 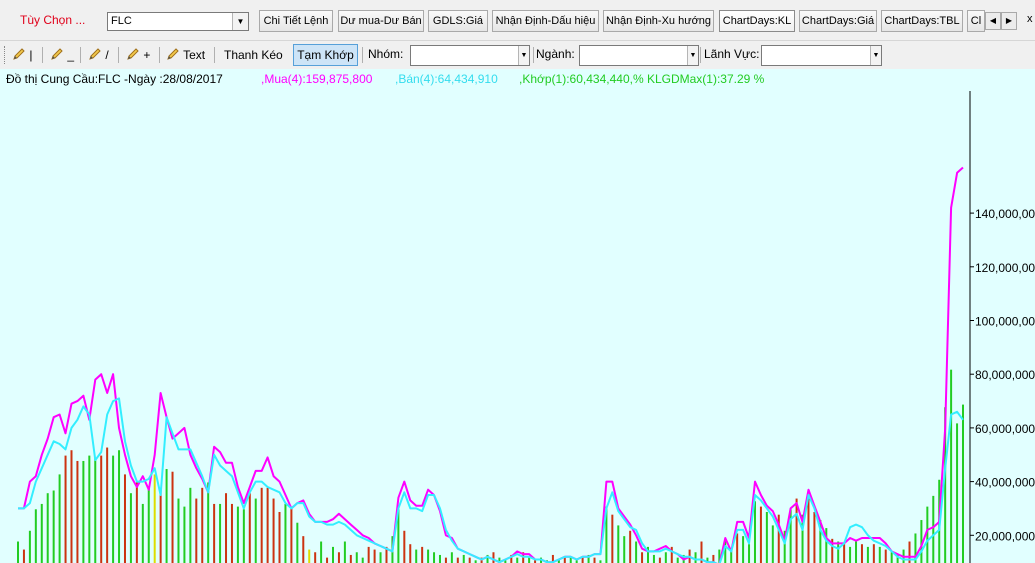 I want to click on pen-cross-tool: +, so click(x=138, y=55).